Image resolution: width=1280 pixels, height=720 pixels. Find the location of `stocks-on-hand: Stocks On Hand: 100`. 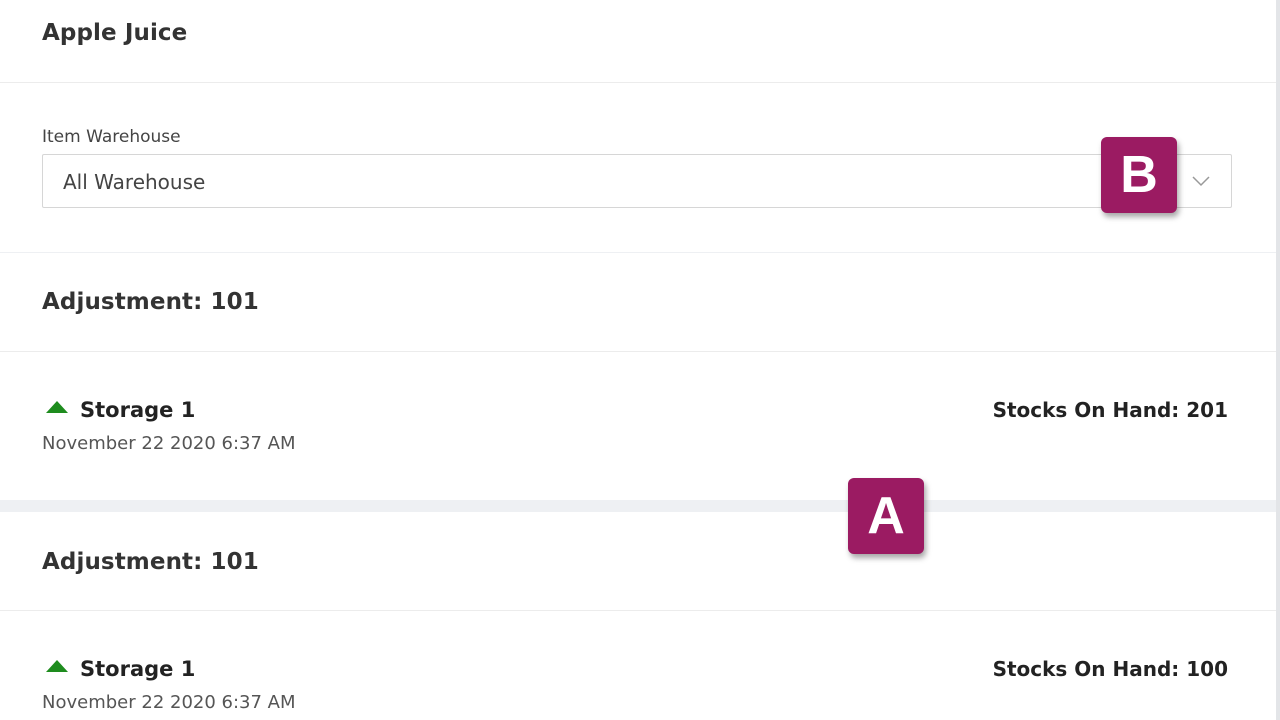

stocks-on-hand: Stocks On Hand: 100 is located at coordinates (1110, 669).